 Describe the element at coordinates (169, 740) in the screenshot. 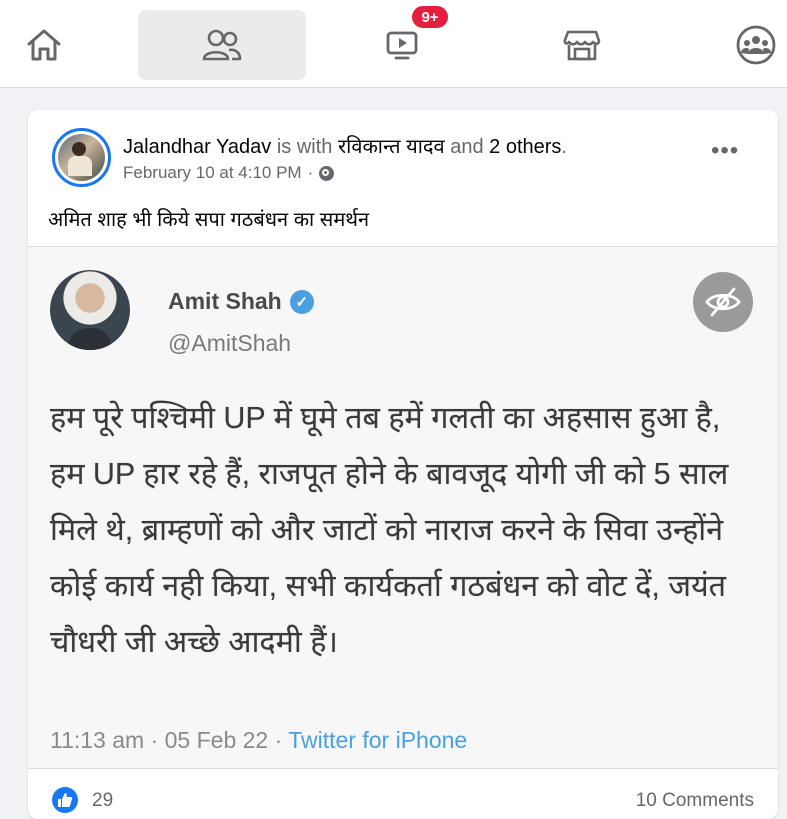

I see `tweet-time: 11:13 am · 05 Feb 22 ·` at that location.